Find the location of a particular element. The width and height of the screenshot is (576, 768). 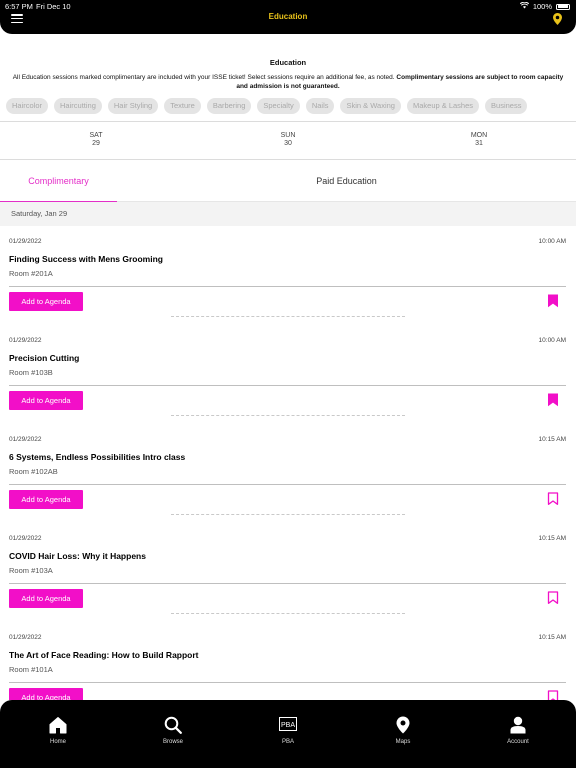

day-number: 30 is located at coordinates (288, 143).